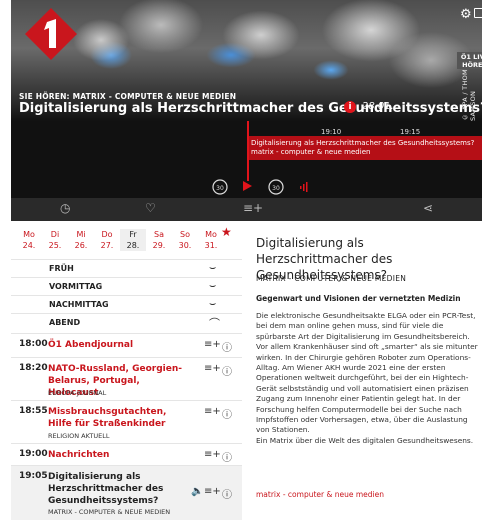 The image size is (482, 520). I want to click on day-name: Do, so click(107, 234).